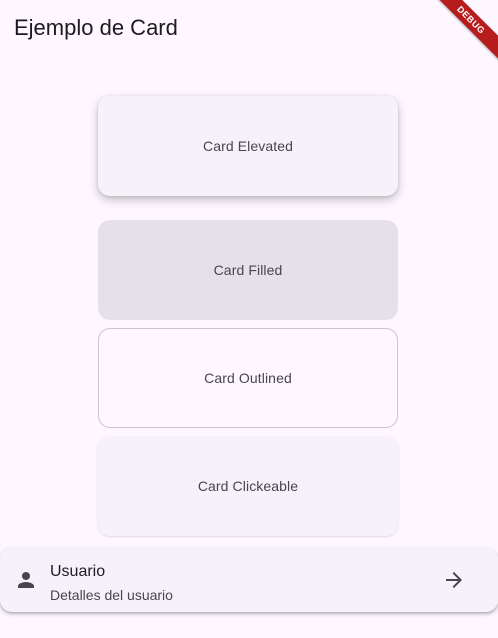 The height and width of the screenshot is (638, 498). What do you see at coordinates (111, 595) in the screenshot?
I see `list-tile-subtitle: Detalles del usuario` at bounding box center [111, 595].